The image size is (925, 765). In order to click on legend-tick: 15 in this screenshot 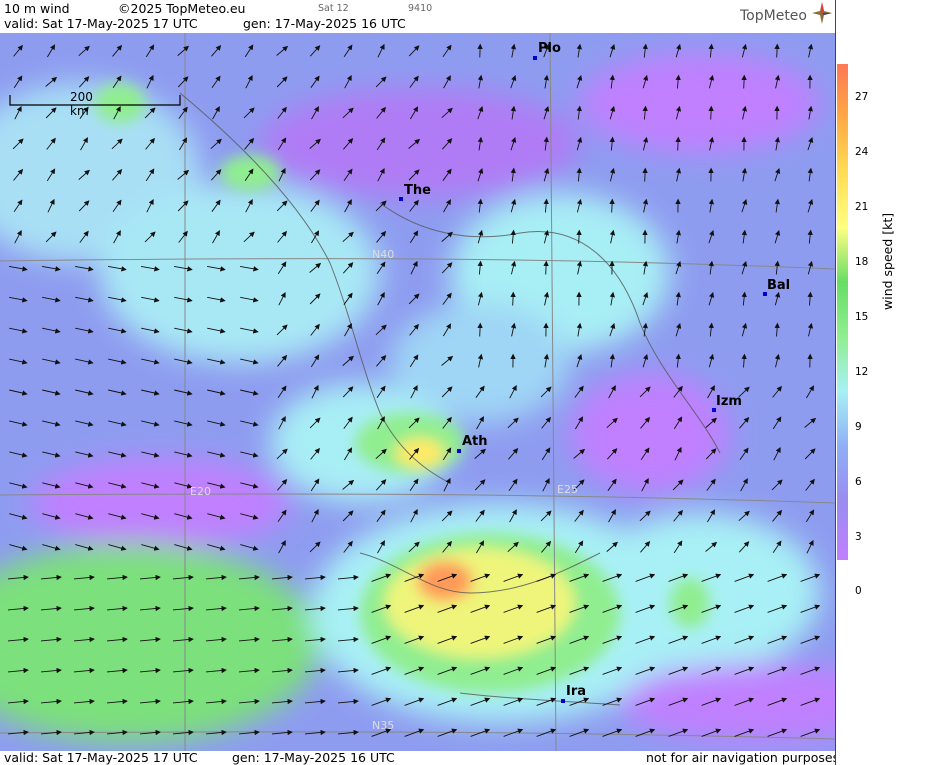, I will do `click(862, 317)`.